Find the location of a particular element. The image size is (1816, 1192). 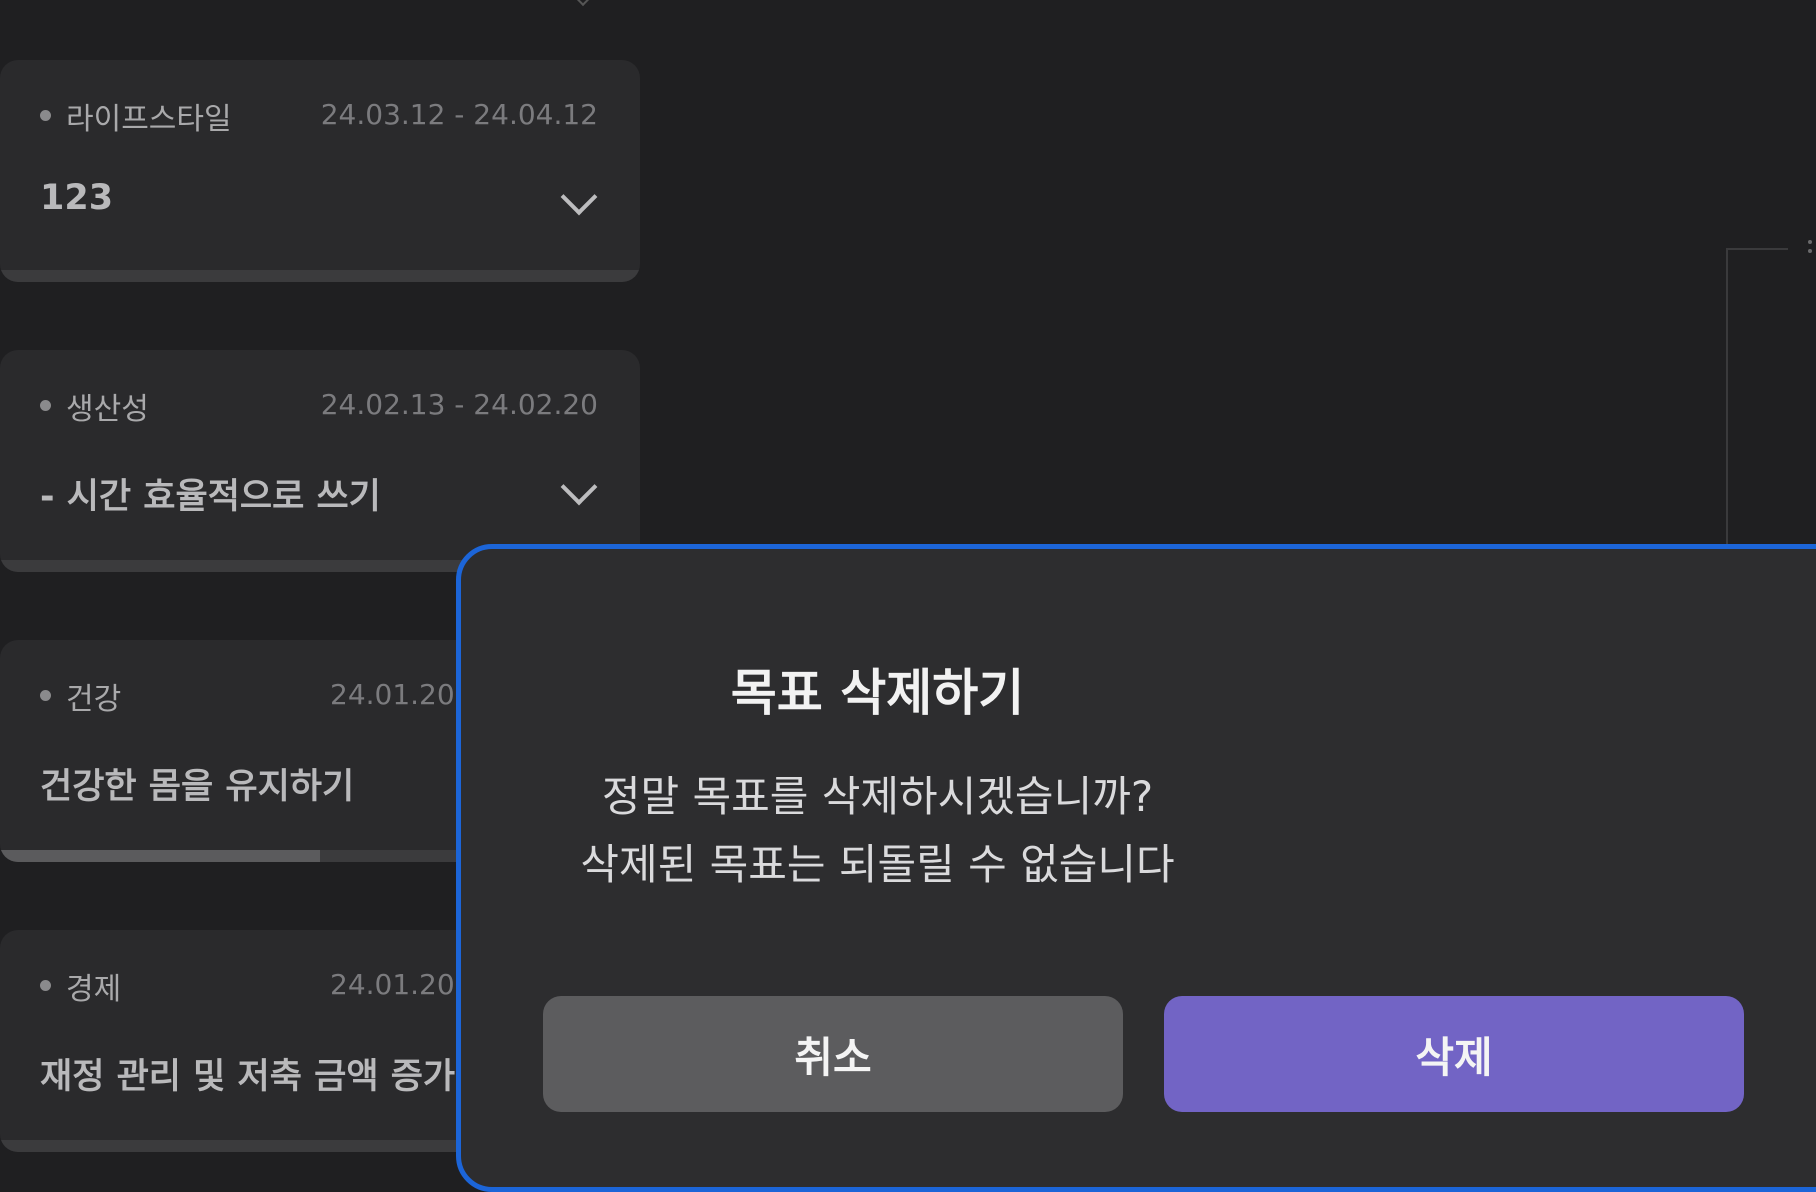

dialog-message: 정말 목표를 삭제하시겠습니까? 삭제된 목표는 되돌릴 수 없습니다 is located at coordinates (877, 831).